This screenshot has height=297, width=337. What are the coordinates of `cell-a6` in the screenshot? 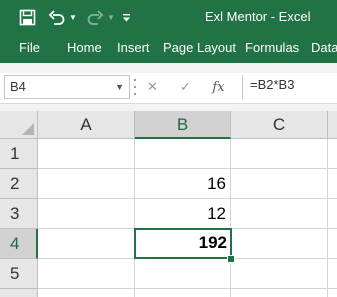 It's located at (86, 293).